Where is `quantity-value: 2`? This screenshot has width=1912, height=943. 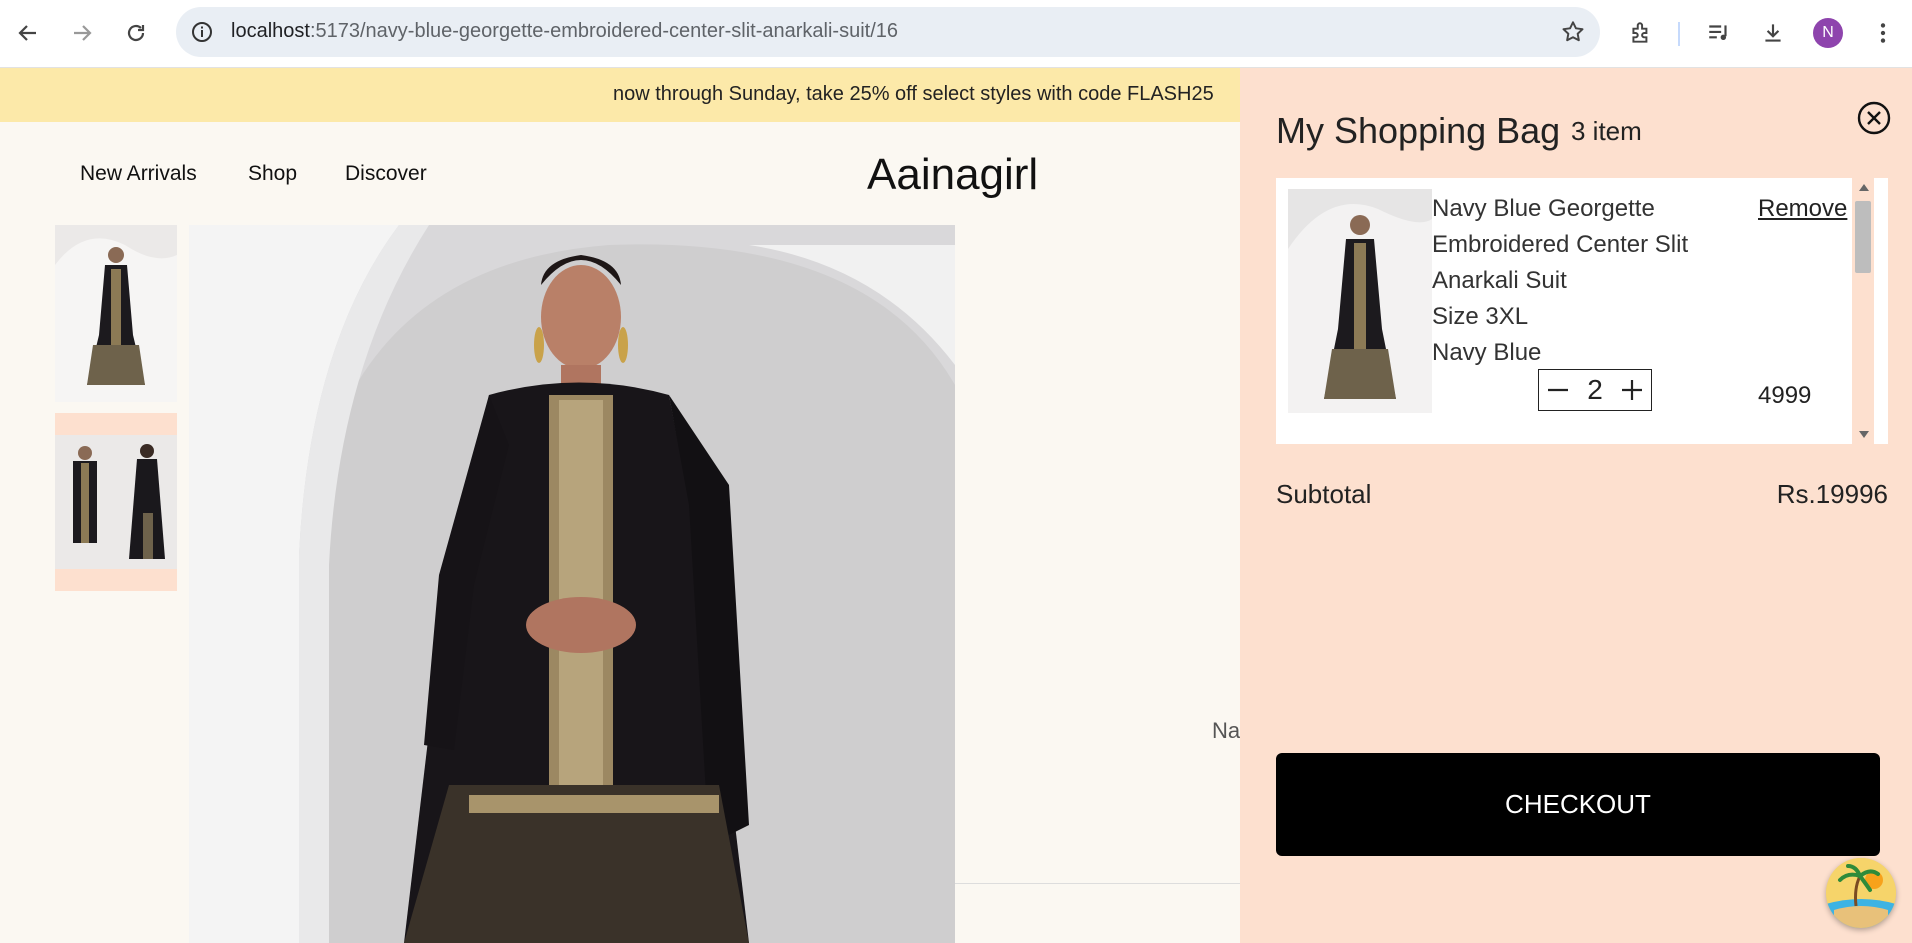
quantity-value: 2 is located at coordinates (1595, 389).